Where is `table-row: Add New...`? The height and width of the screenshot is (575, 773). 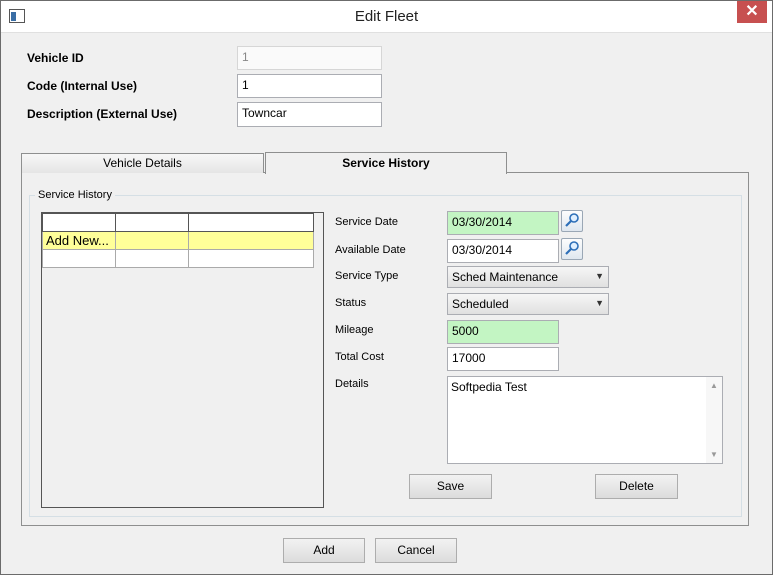 table-row: Add New... is located at coordinates (178, 240).